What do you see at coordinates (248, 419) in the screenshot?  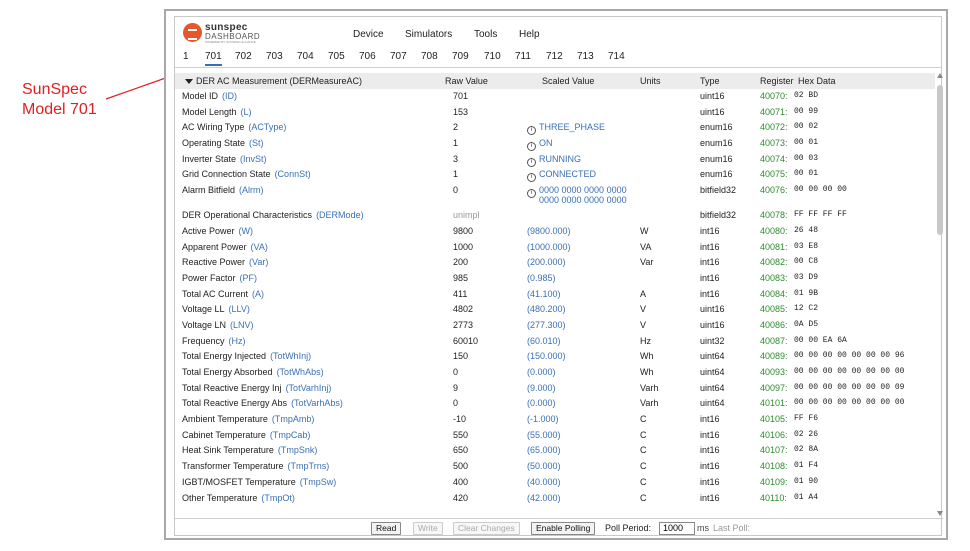 I see `point-name: Ambient Temperature (TmpAmb)` at bounding box center [248, 419].